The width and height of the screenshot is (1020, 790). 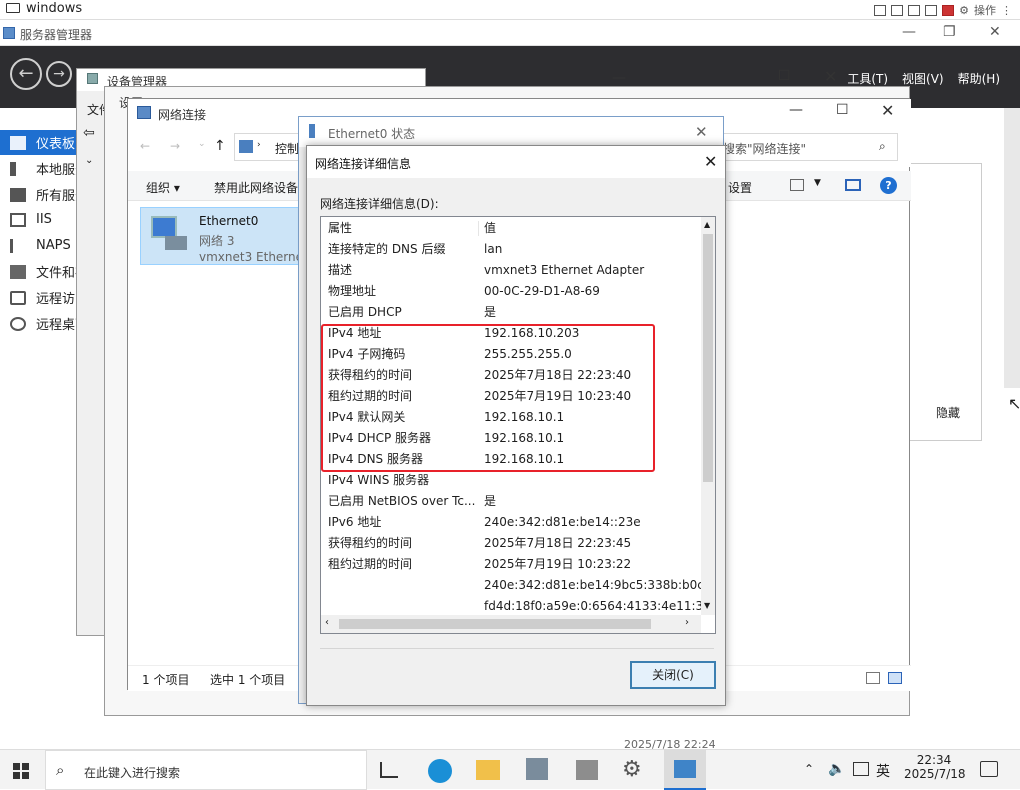 What do you see at coordinates (1012, 248) in the screenshot?
I see `dashboard-scrollbar` at bounding box center [1012, 248].